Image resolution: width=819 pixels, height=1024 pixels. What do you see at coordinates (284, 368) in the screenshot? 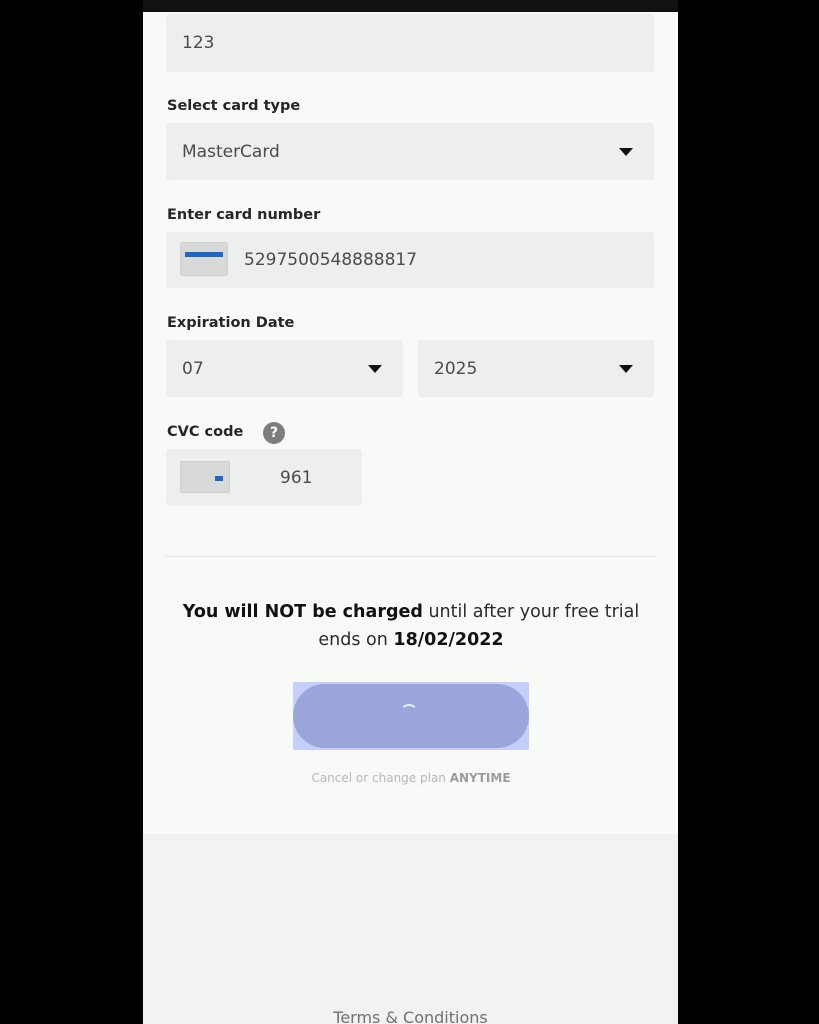
I see `expiration-month-select: 07` at bounding box center [284, 368].